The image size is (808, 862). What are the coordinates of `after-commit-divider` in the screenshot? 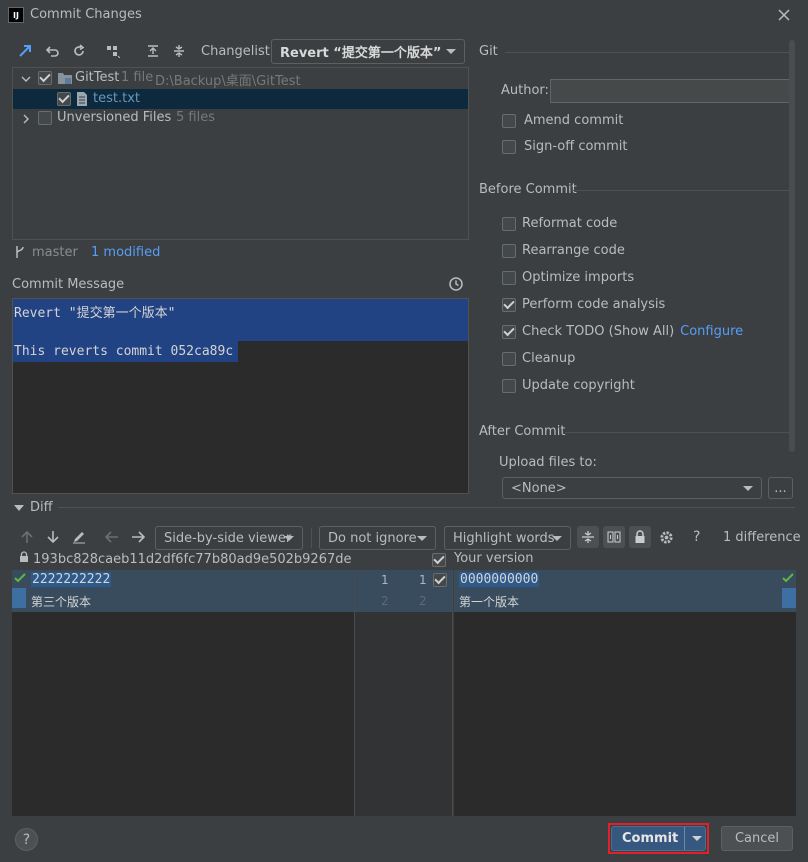 It's located at (680, 432).